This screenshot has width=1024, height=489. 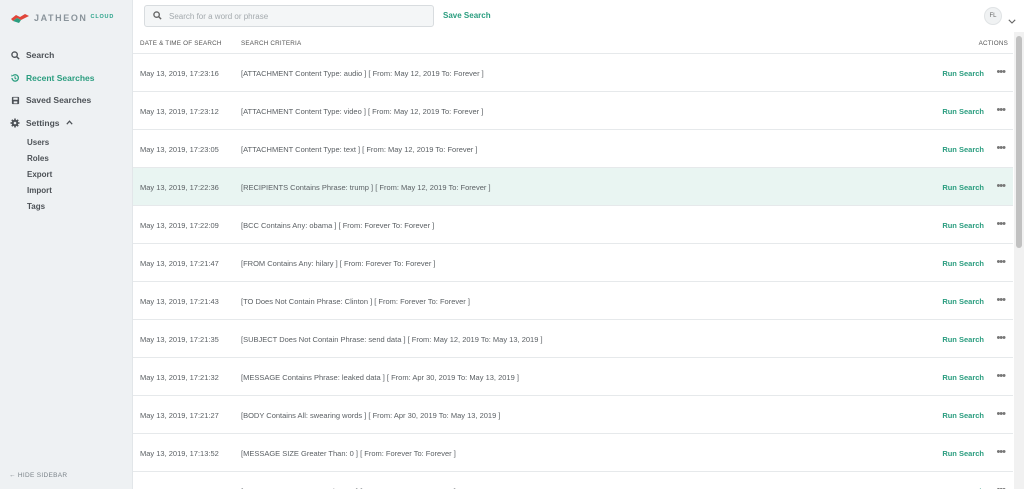 I want to click on column-header-actions: ACTIONS, so click(x=993, y=43).